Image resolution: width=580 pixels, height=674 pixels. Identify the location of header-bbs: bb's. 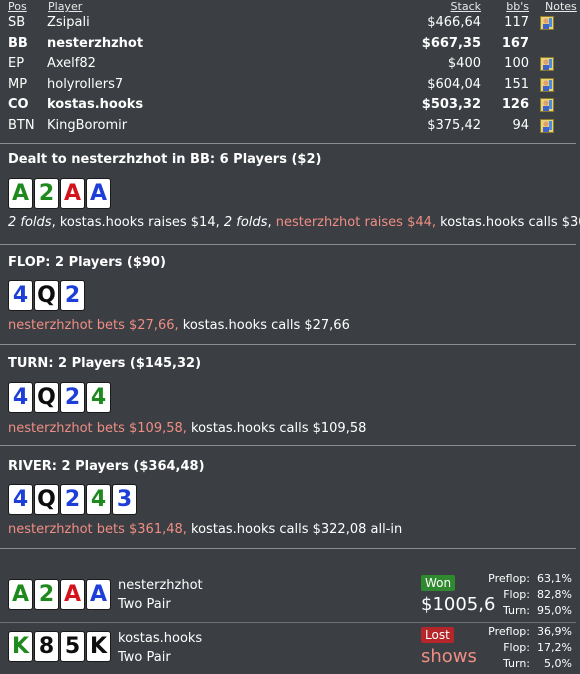
(517, 6).